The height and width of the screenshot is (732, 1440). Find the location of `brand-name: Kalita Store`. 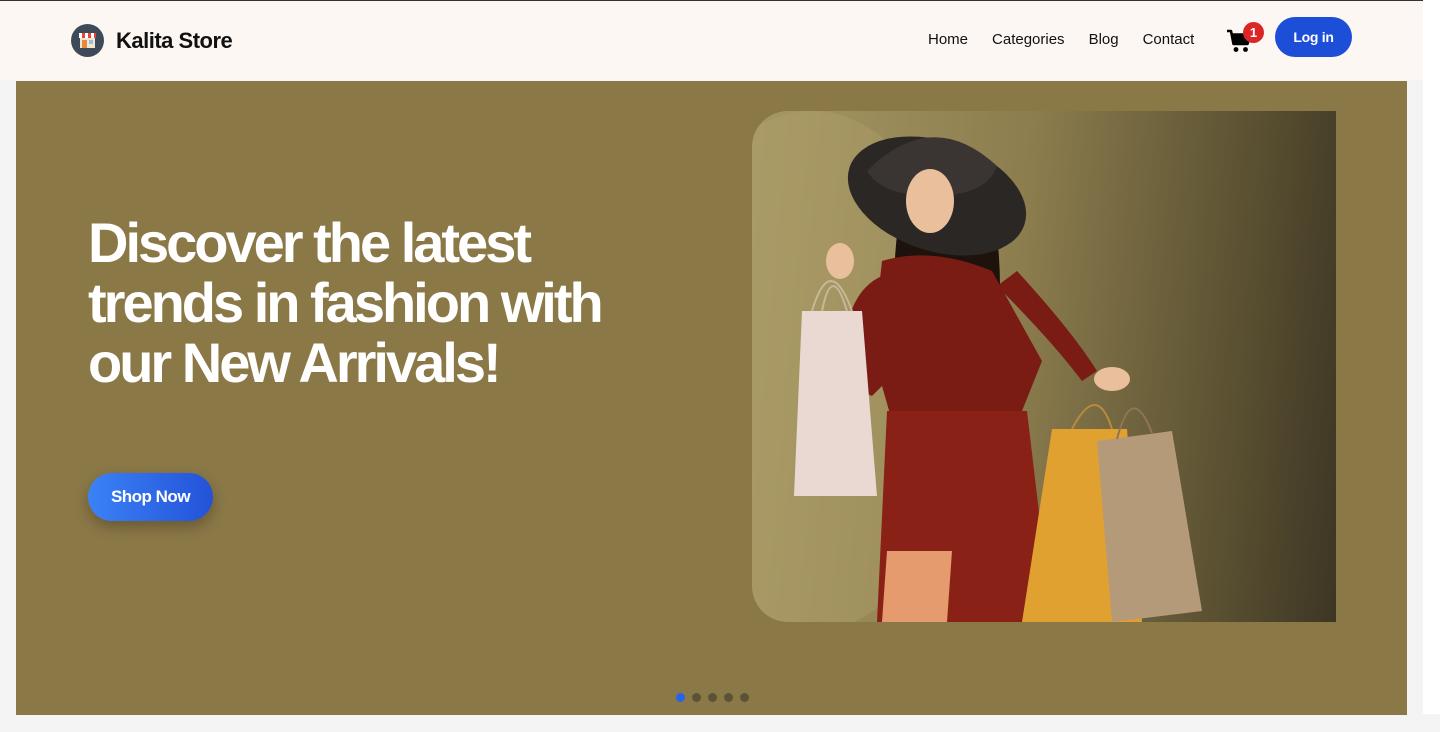

brand-name: Kalita Store is located at coordinates (174, 40).